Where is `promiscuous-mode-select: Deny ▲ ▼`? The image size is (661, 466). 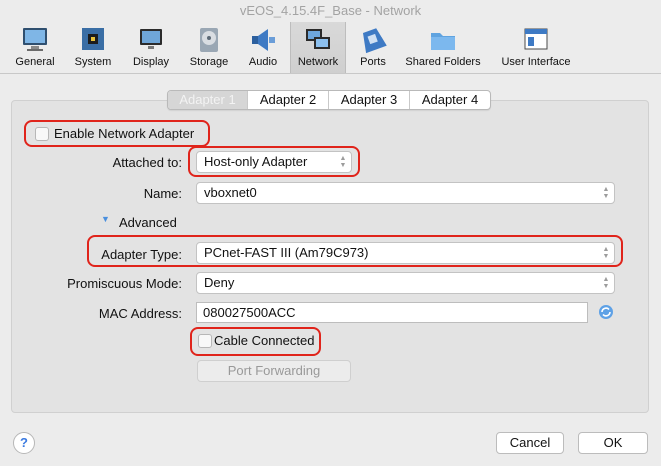
promiscuous-mode-select: Deny ▲ ▼ is located at coordinates (405, 283).